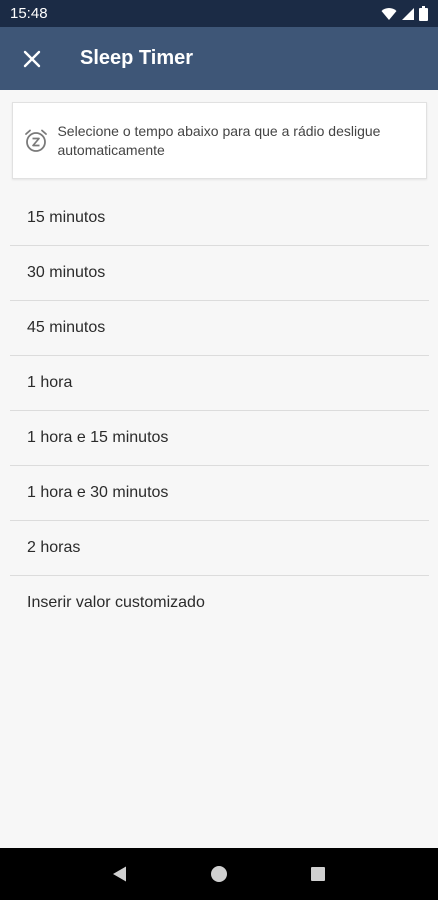 Image resolution: width=438 pixels, height=900 pixels. I want to click on option-label: Inserir valor customizado, so click(116, 602).